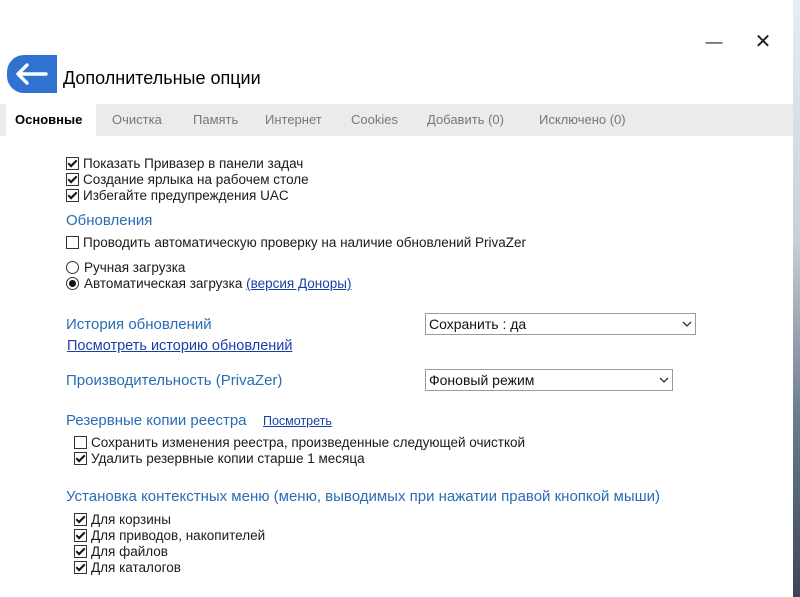  What do you see at coordinates (796, 298) in the screenshot?
I see `desktop-background` at bounding box center [796, 298].